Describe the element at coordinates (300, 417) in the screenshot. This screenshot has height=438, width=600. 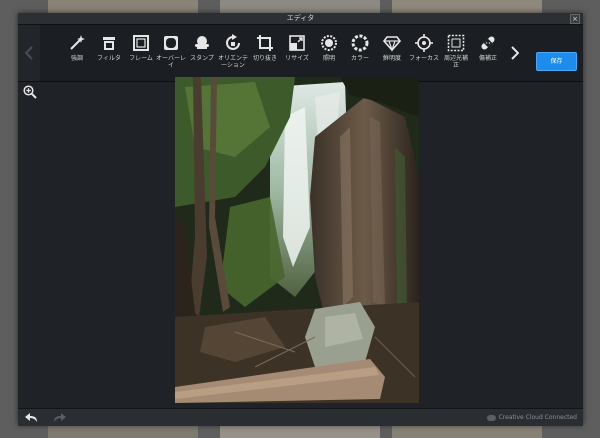
I see `bottom-bar: Creative Cloud Connected` at that location.